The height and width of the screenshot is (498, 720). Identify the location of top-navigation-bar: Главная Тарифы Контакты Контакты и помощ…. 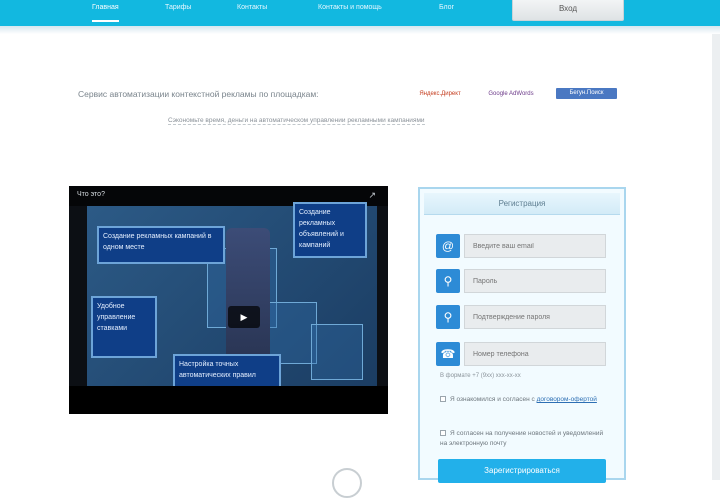
(360, 13).